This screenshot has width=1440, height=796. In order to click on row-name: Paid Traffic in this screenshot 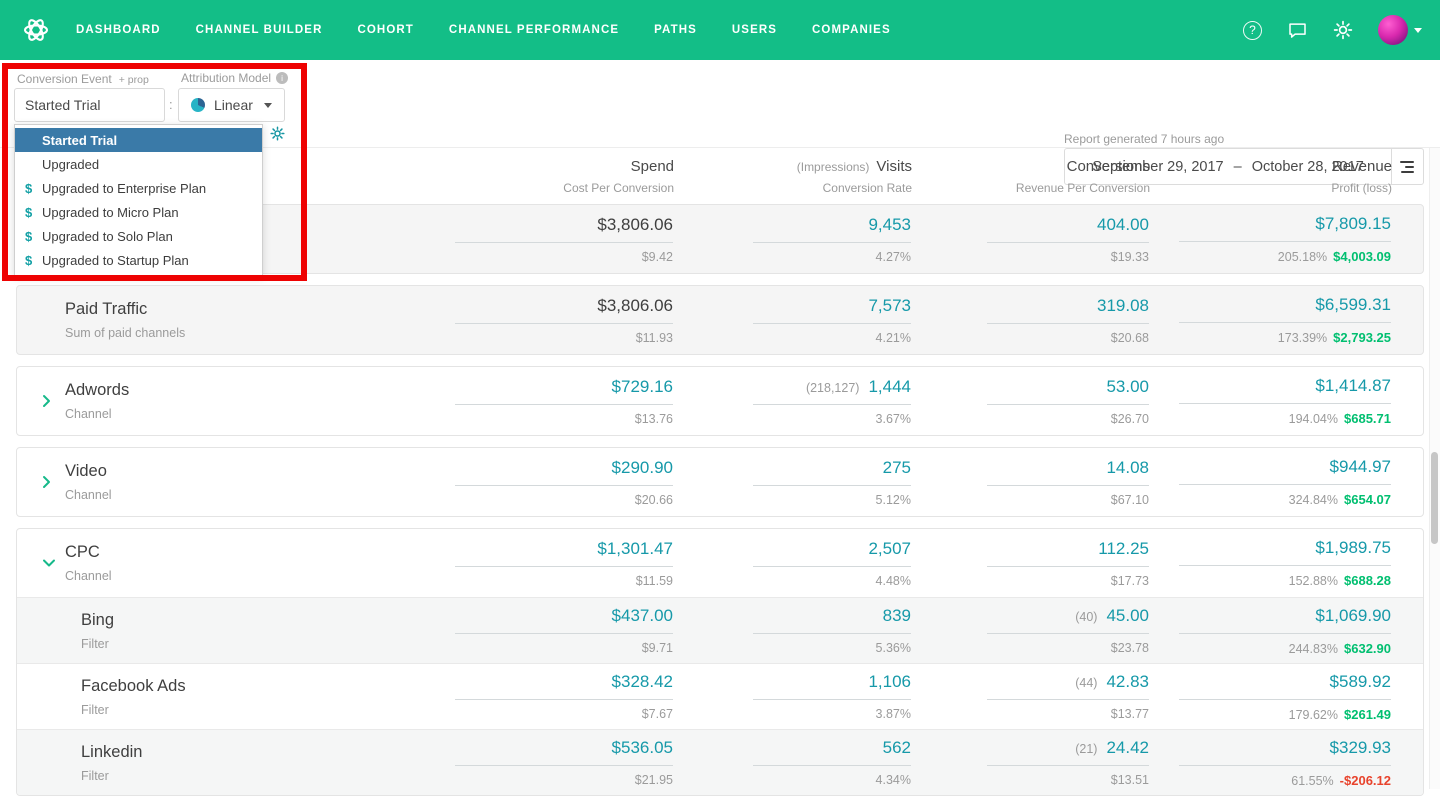, I will do `click(250, 309)`.